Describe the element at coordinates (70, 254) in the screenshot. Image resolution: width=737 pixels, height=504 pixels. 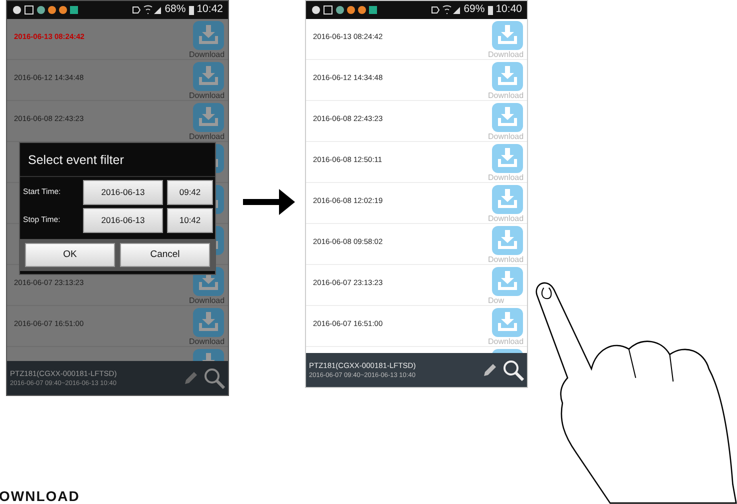
I see `ok-button: OK` at that location.